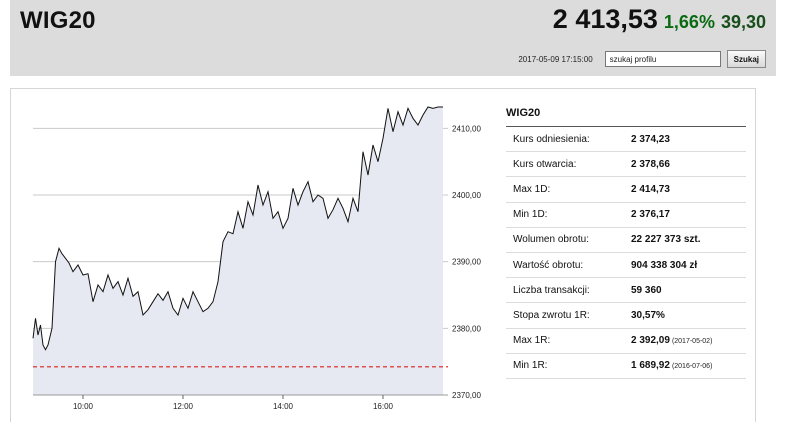 The width and height of the screenshot is (786, 422). I want to click on stat-value-text: 904 338 304 zł, so click(664, 265).